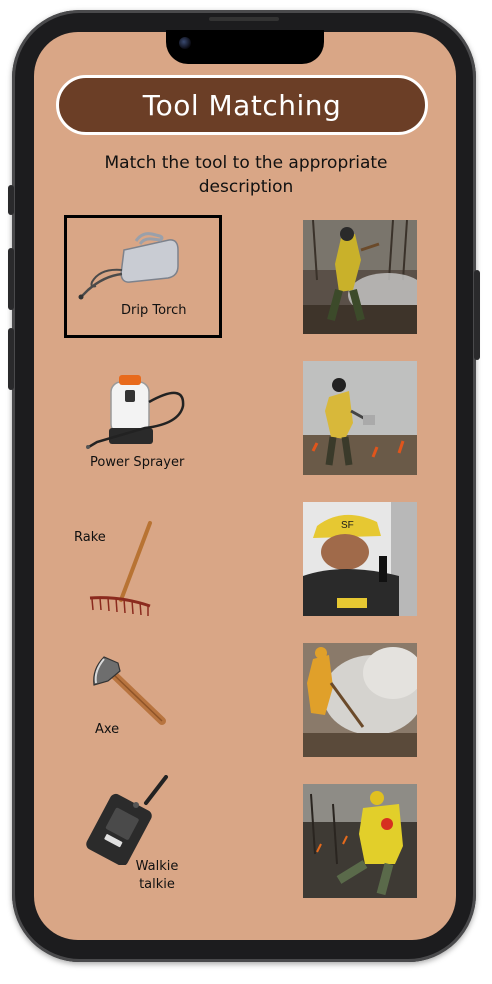 This screenshot has width=492, height=984. Describe the element at coordinates (107, 729) in the screenshot. I see `tool-label-axe: Axe` at that location.